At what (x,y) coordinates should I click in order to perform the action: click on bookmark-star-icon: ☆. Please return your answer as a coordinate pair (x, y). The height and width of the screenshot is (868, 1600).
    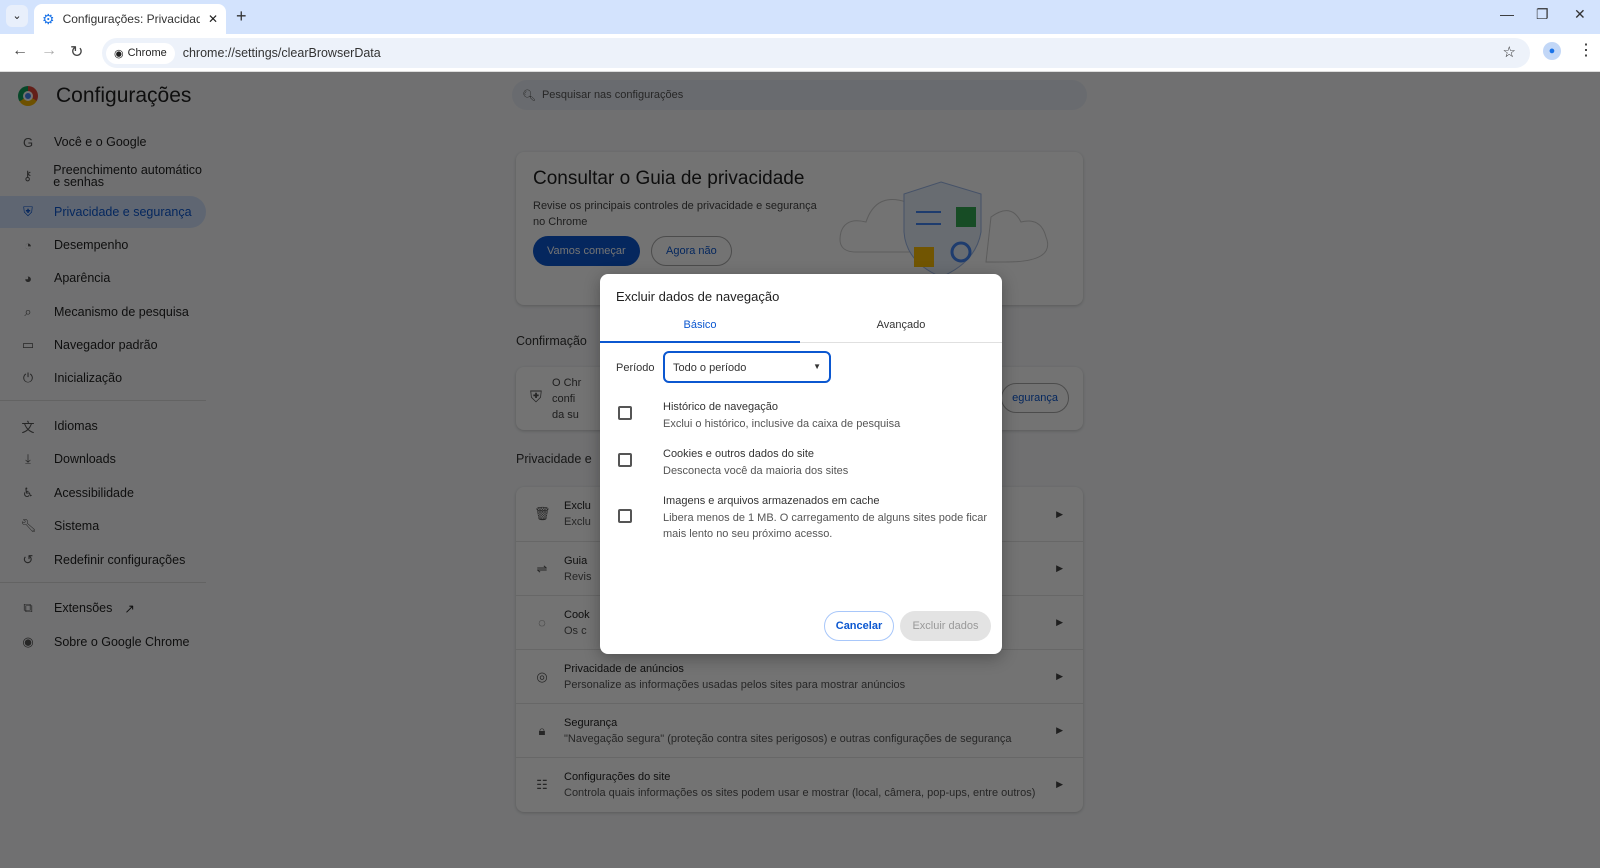
    Looking at the image, I should click on (1509, 52).